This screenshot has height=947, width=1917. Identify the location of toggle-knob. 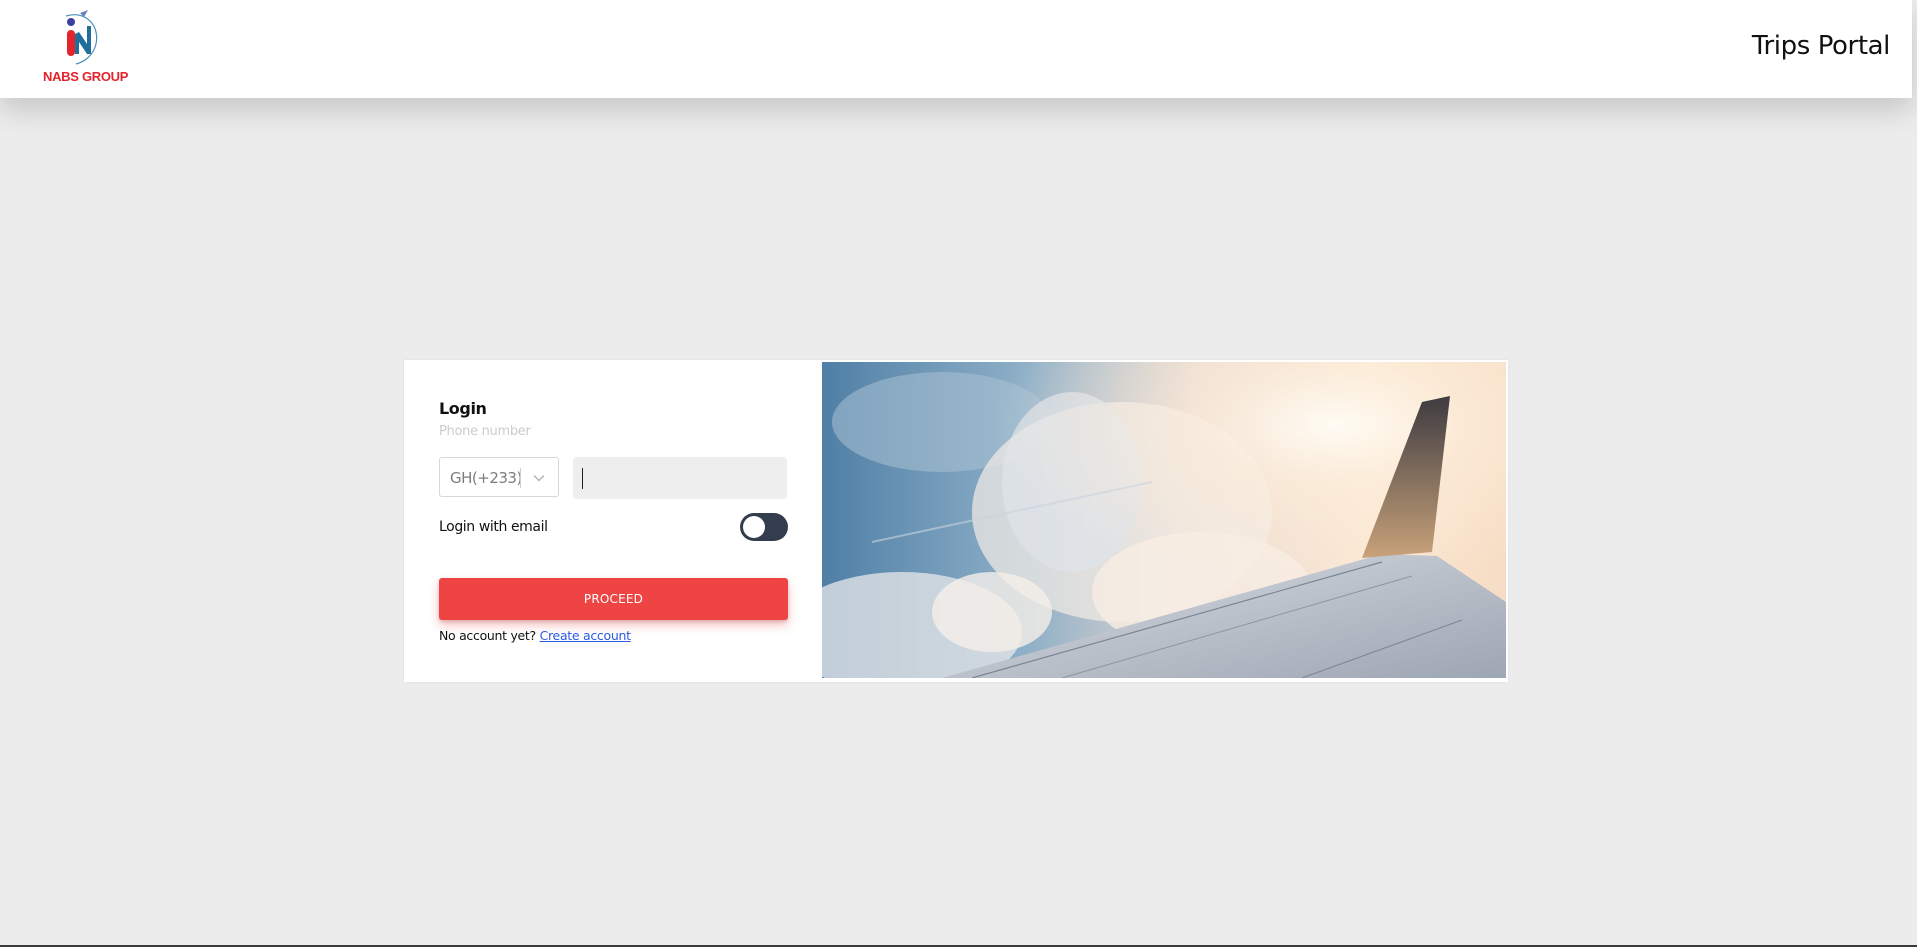
(754, 527).